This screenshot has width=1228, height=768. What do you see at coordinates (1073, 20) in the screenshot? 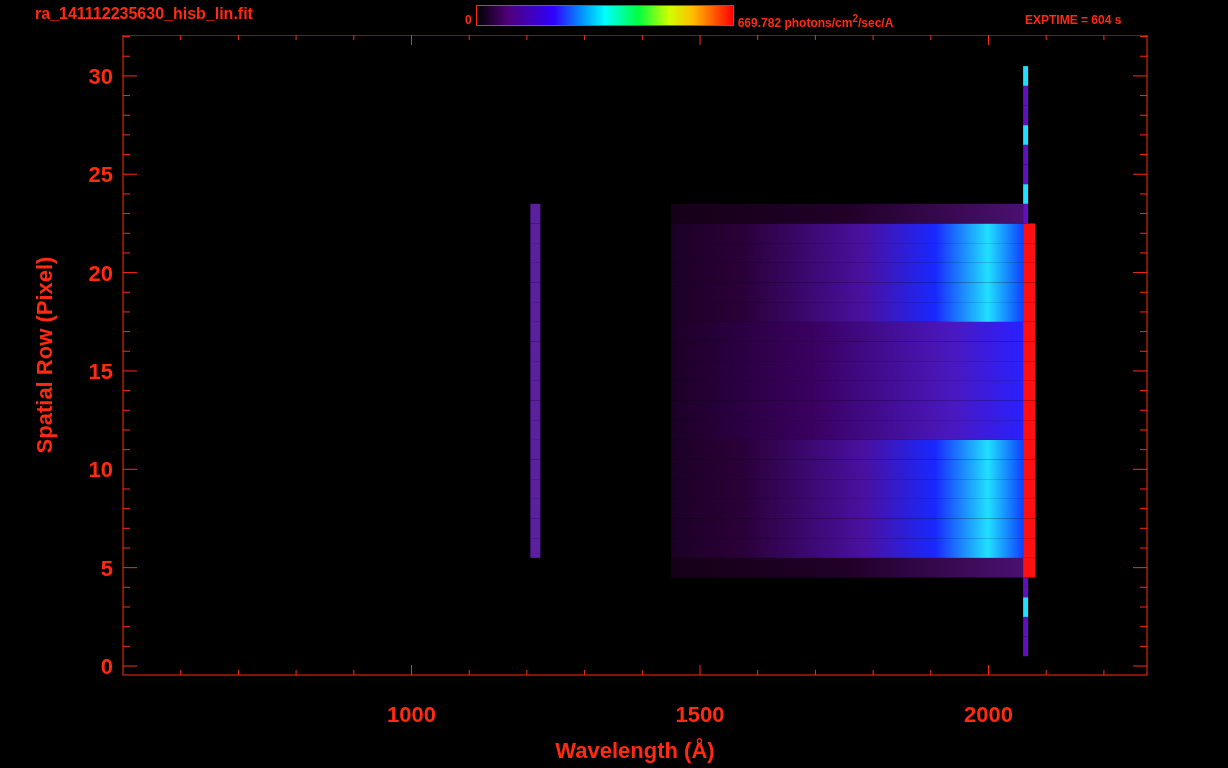
I see `exposure-time-label: EXPTIME = 604 s` at bounding box center [1073, 20].